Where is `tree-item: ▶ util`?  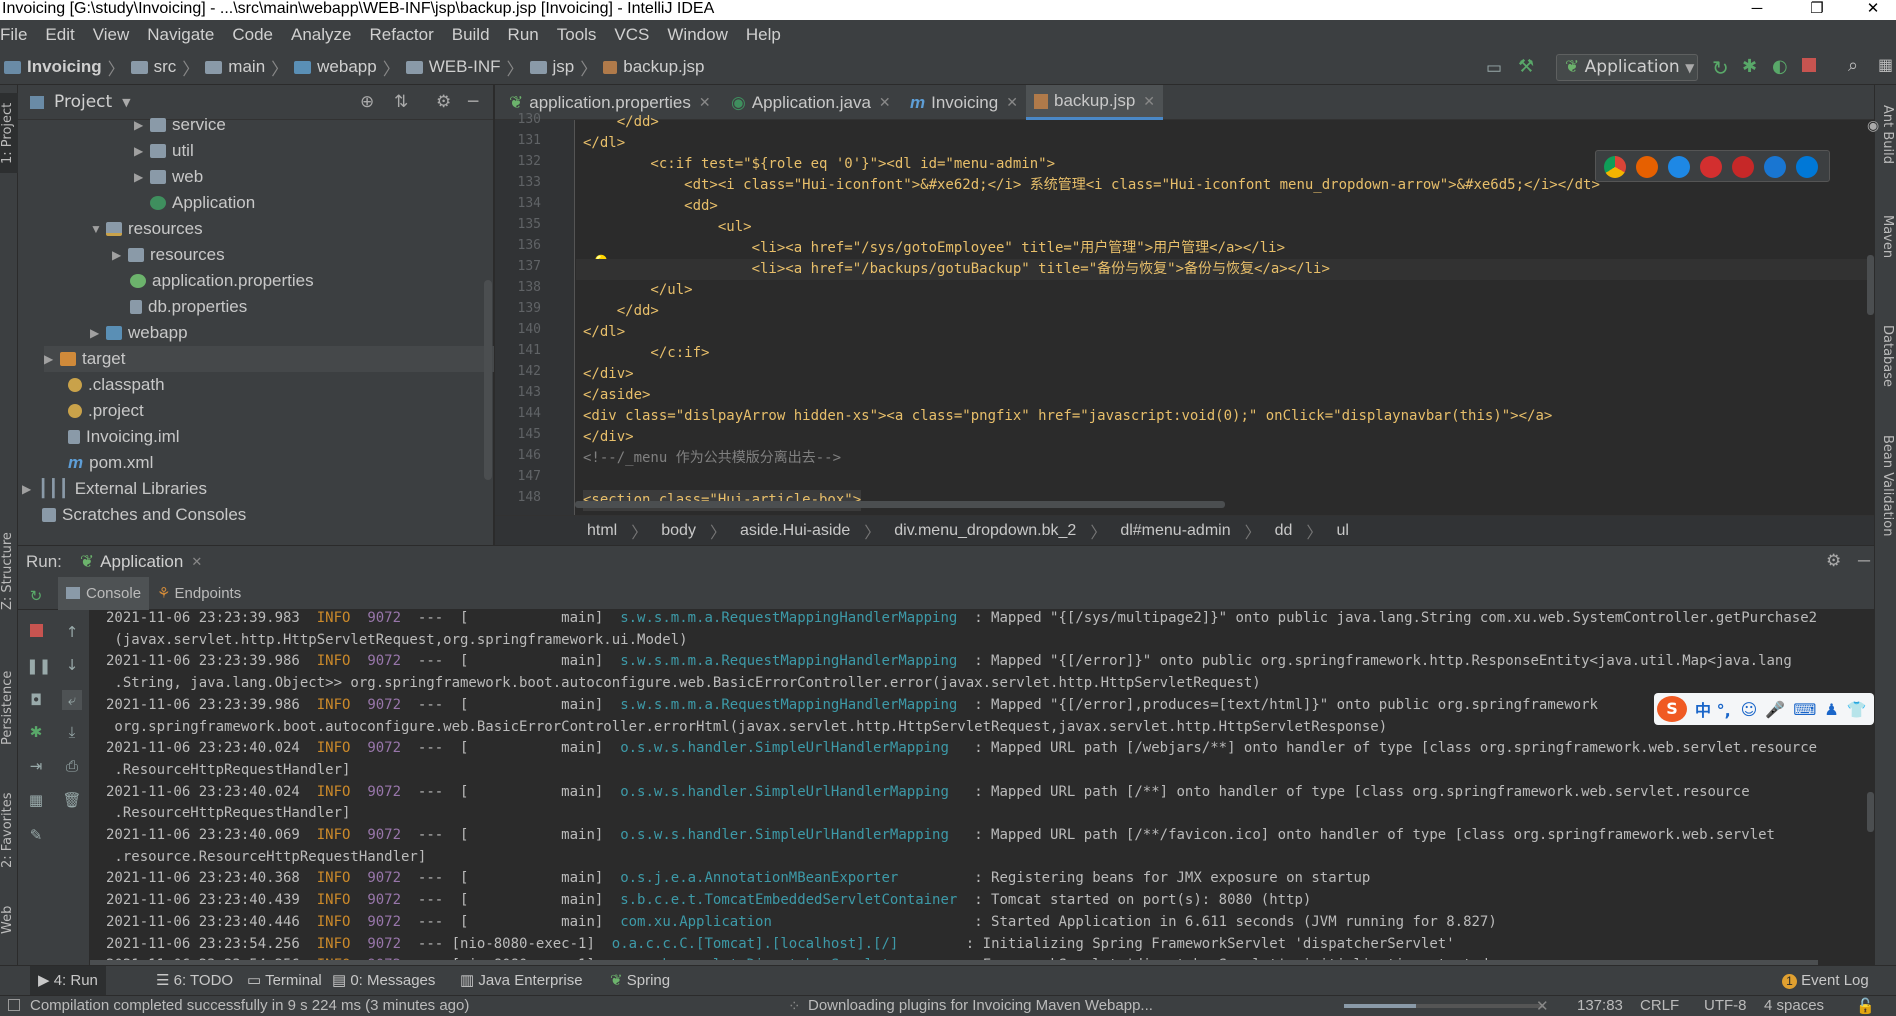
tree-item: ▶ util is located at coordinates (164, 151).